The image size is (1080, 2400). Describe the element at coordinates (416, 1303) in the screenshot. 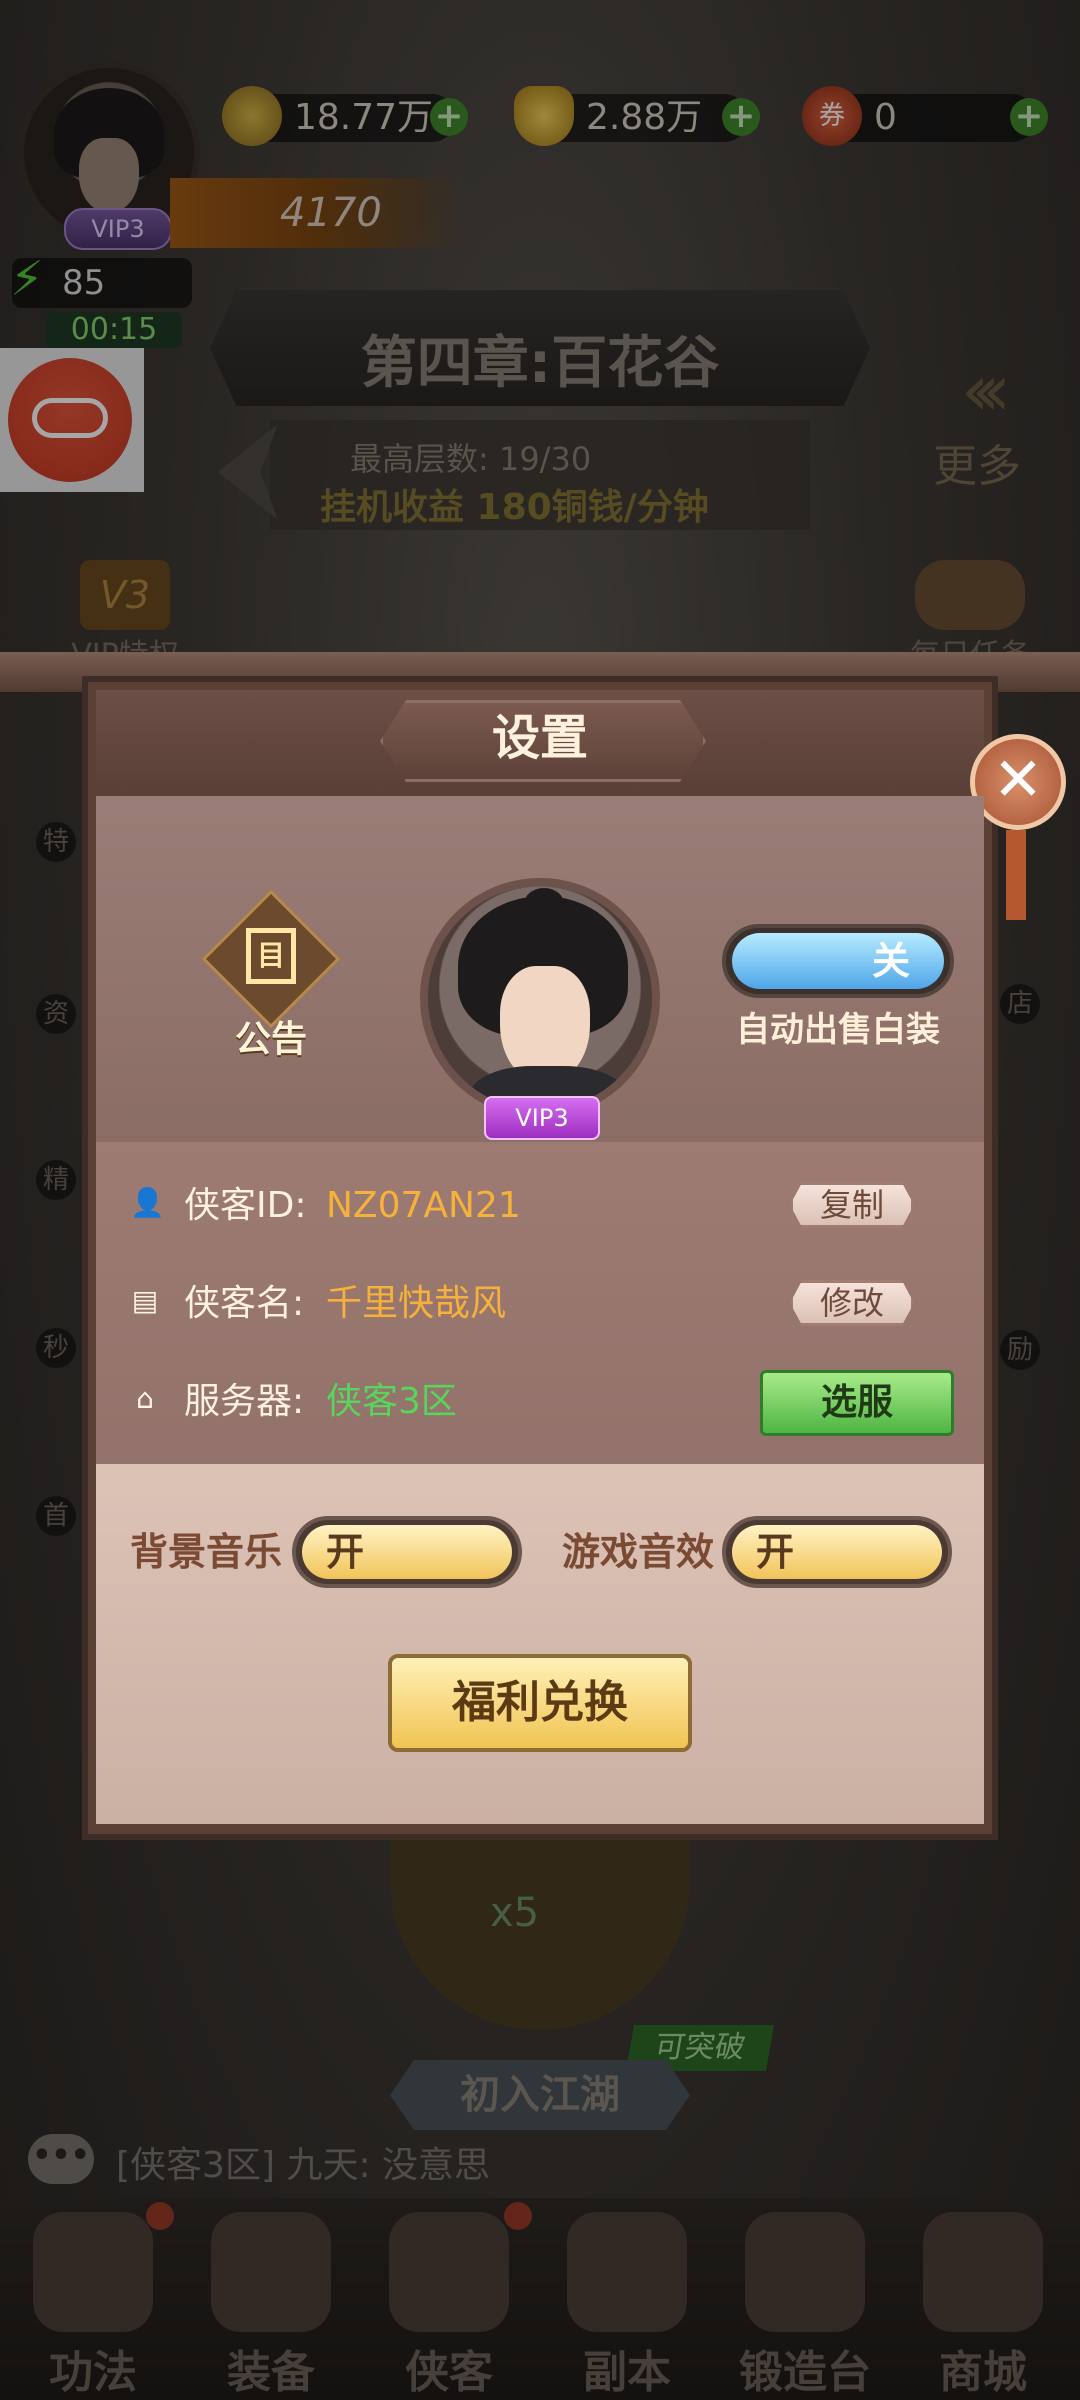

I see `player-name-value: 千里快哉风` at that location.